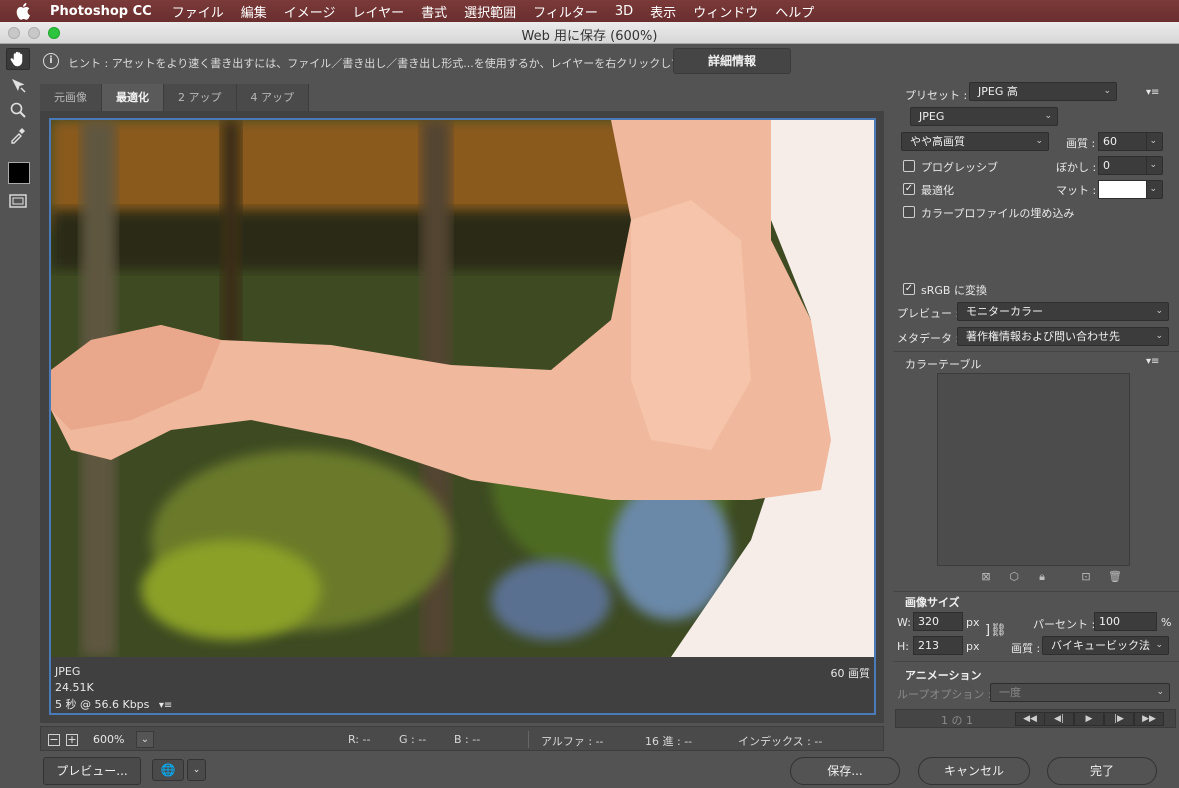 Image resolution: width=1179 pixels, height=788 pixels. Describe the element at coordinates (1030, 719) in the screenshot. I see `first-frame-button: ◀◀` at that location.